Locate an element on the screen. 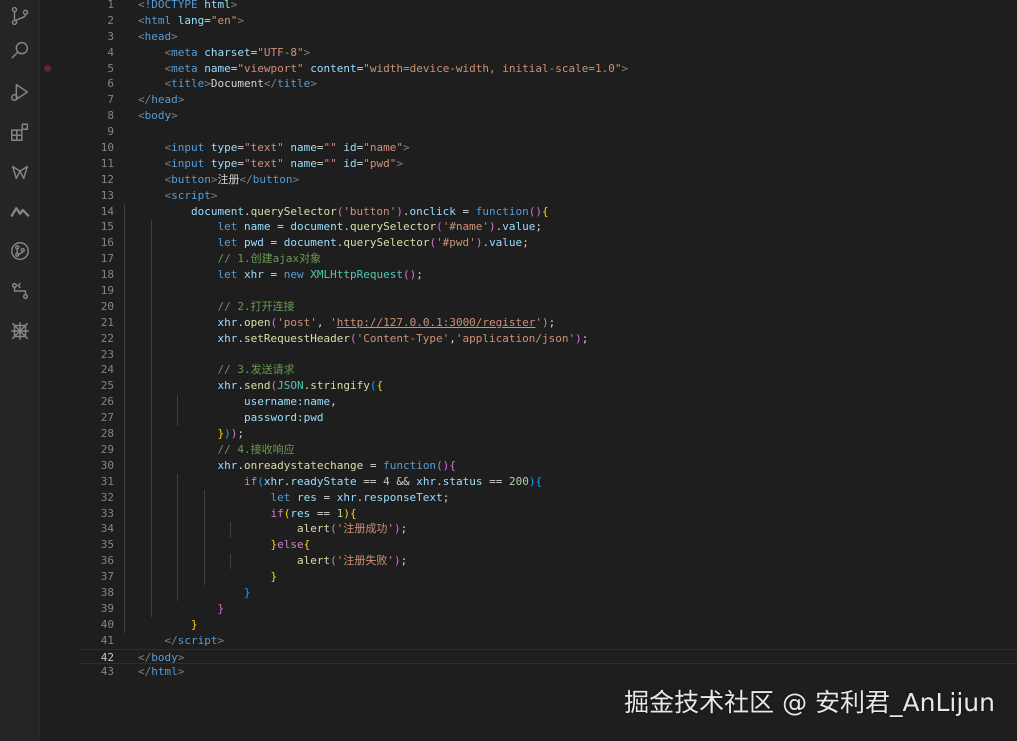  code-line: 11 <input type="text" name="" id="pwd"> is located at coordinates (548, 164).